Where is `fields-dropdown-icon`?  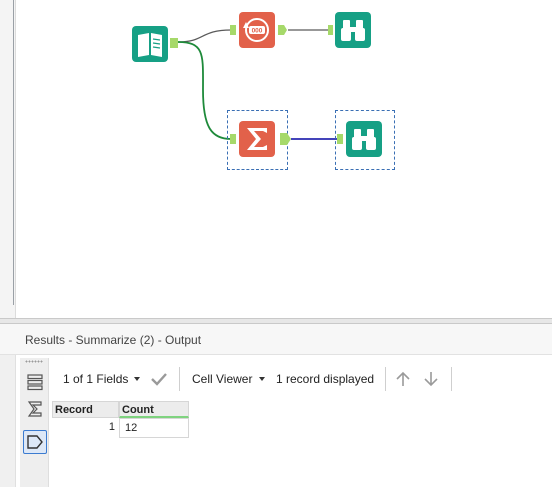 fields-dropdown-icon is located at coordinates (137, 379).